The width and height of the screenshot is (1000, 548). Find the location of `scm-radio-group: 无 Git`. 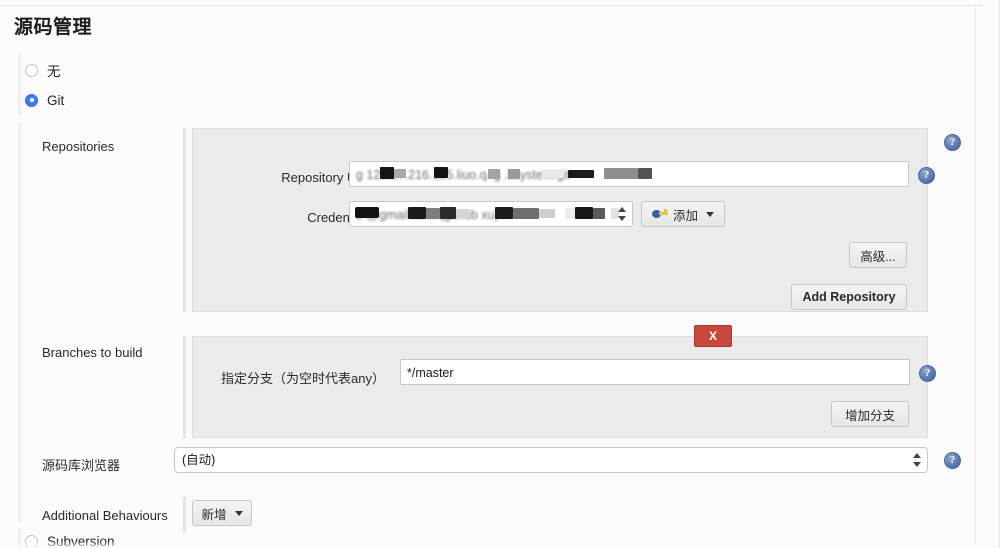

scm-radio-group: 无 Git is located at coordinates (493, 85).